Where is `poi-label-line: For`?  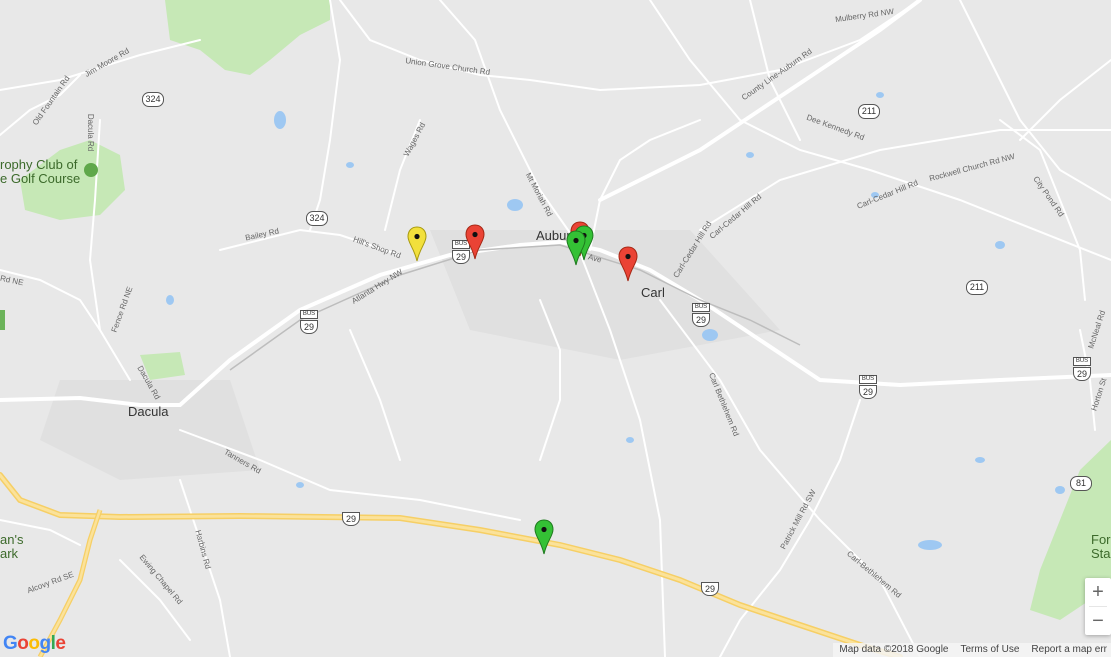 poi-label-line: For is located at coordinates (1101, 539).